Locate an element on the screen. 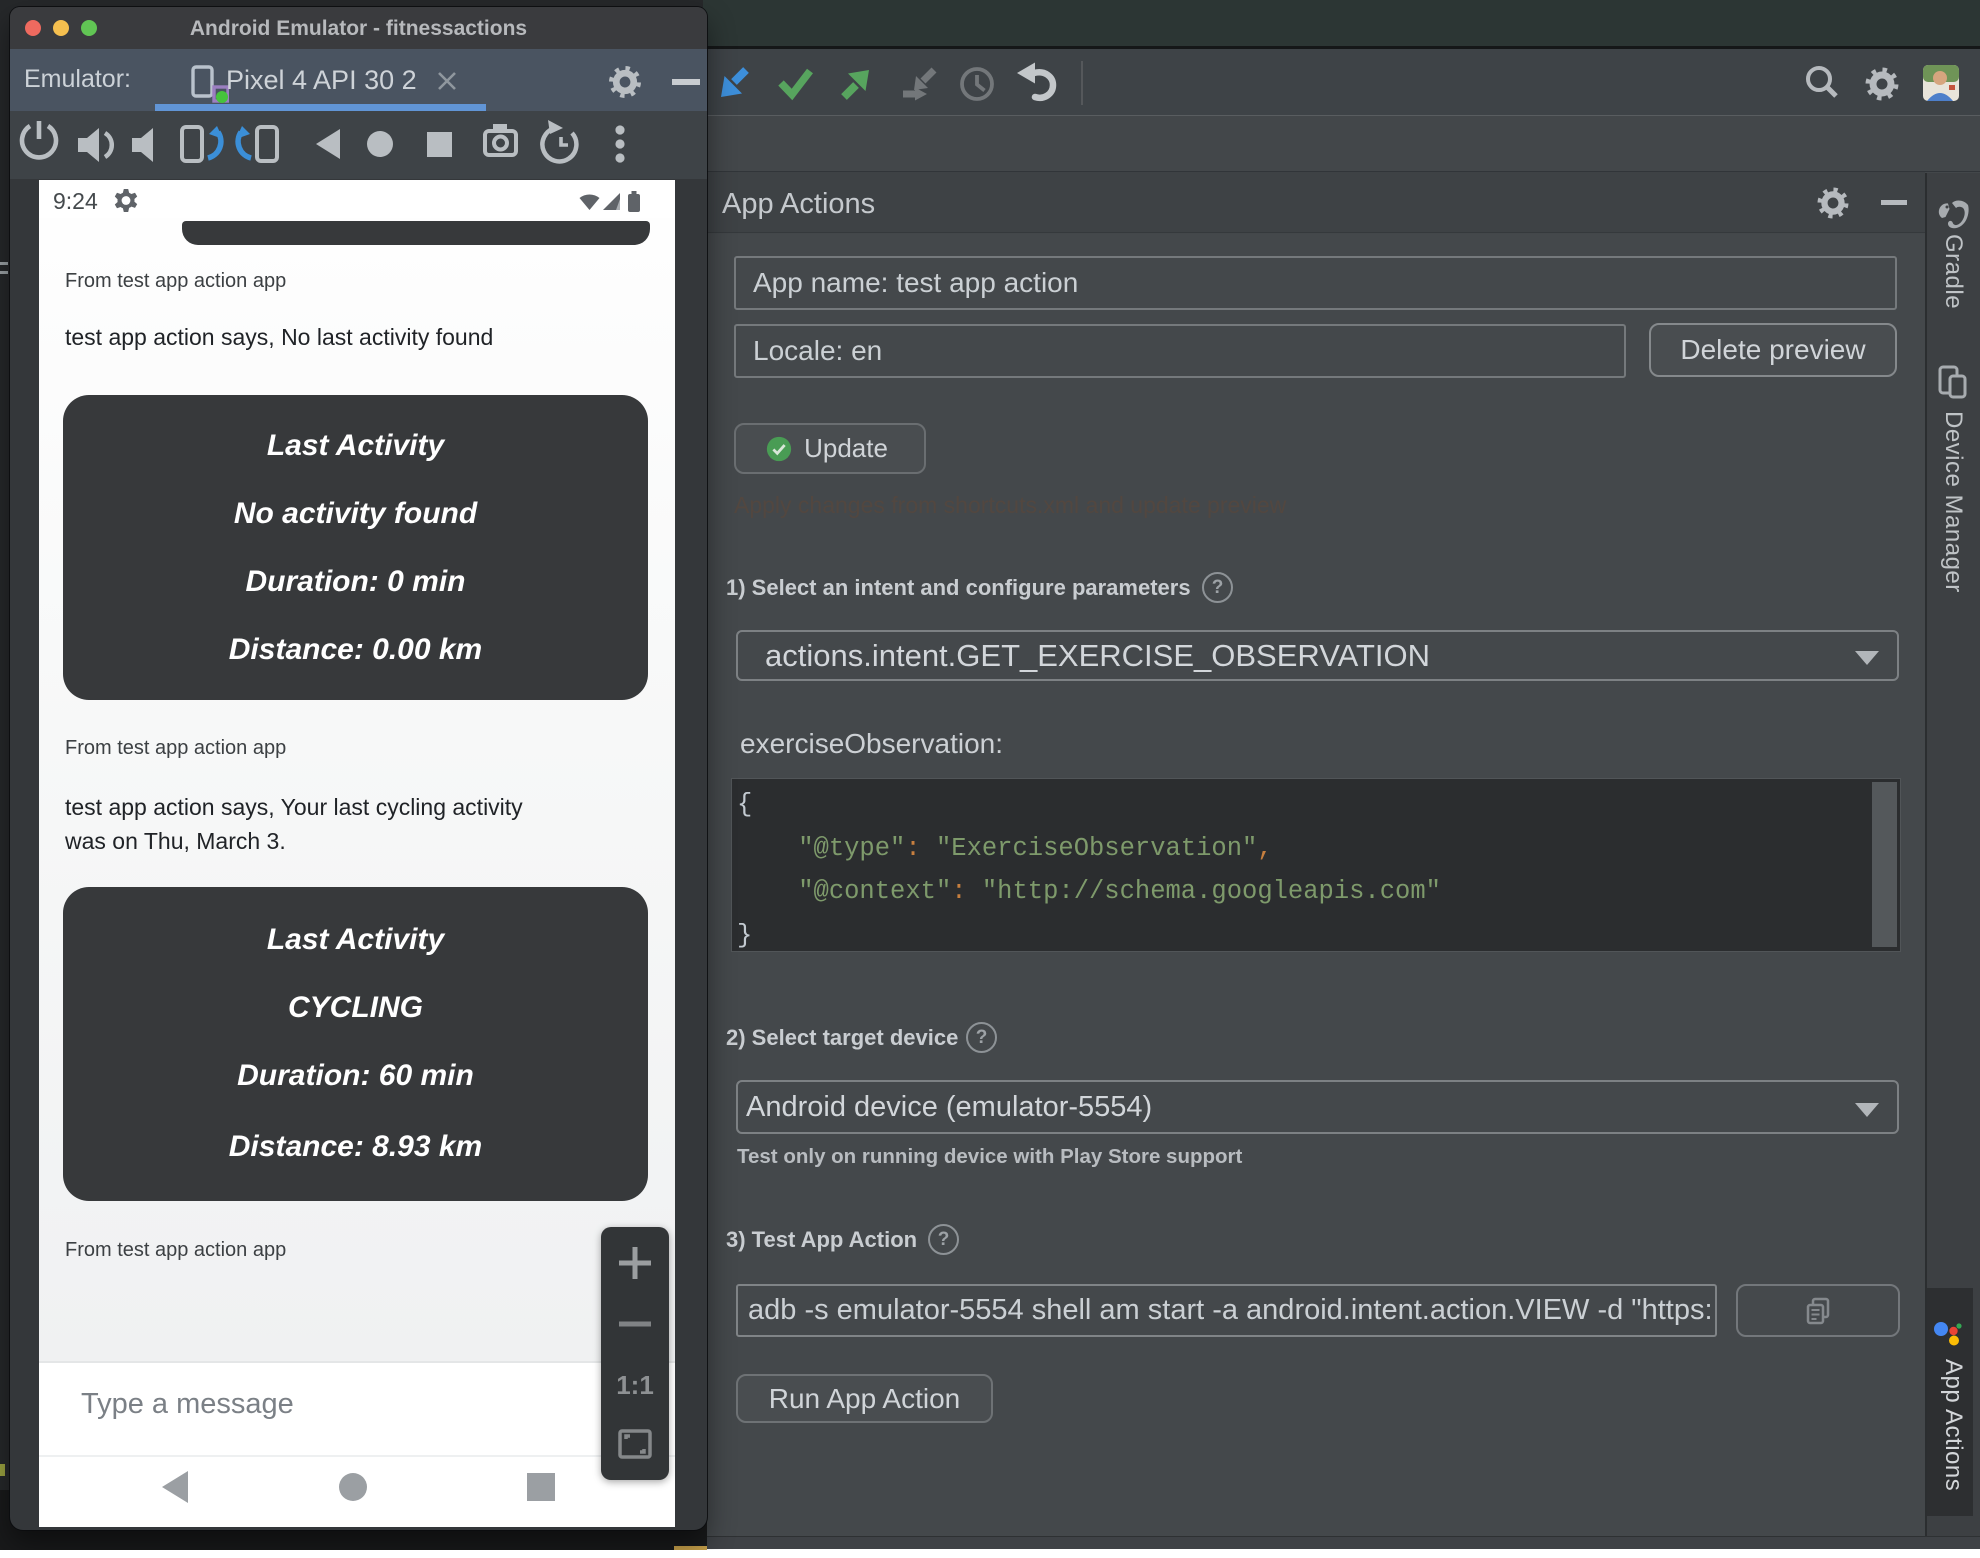 Image resolution: width=1980 pixels, height=1558 pixels. svg-text: 1:1 is located at coordinates (635, 1385).